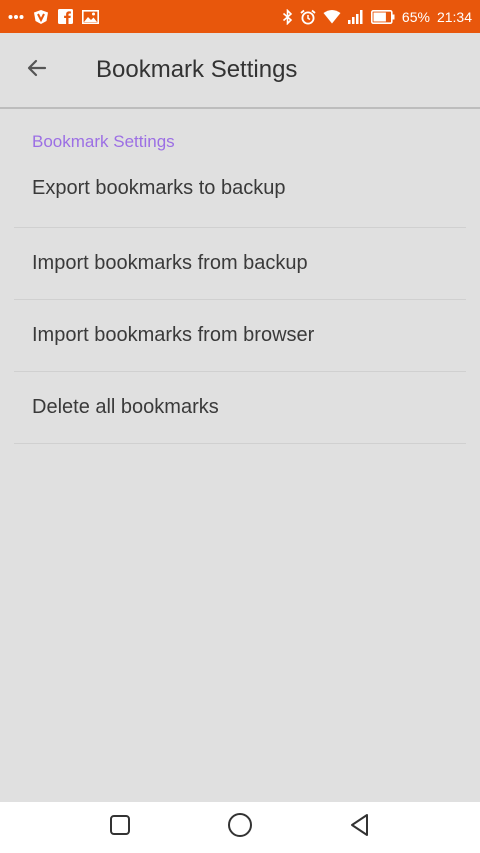  I want to click on system-back-button, so click(360, 828).